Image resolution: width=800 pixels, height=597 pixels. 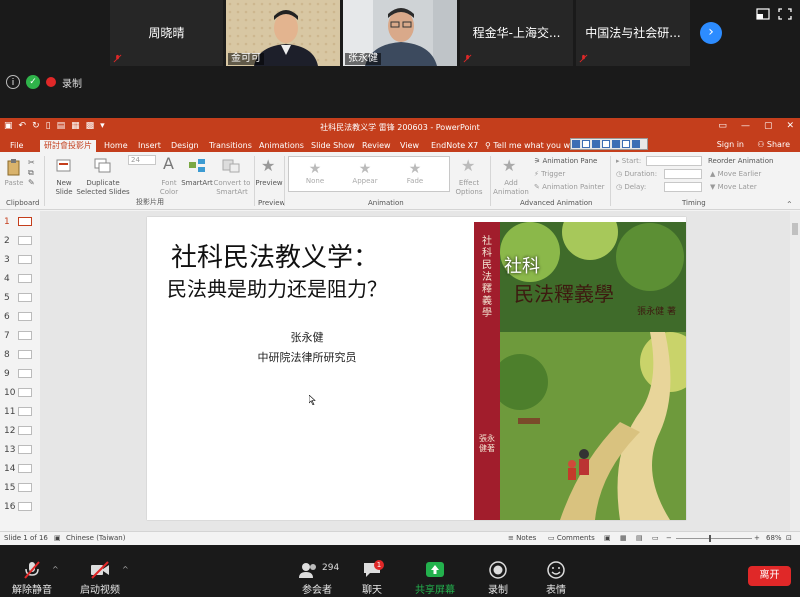 What do you see at coordinates (714, 538) in the screenshot?
I see `zoom-slider` at bounding box center [714, 538].